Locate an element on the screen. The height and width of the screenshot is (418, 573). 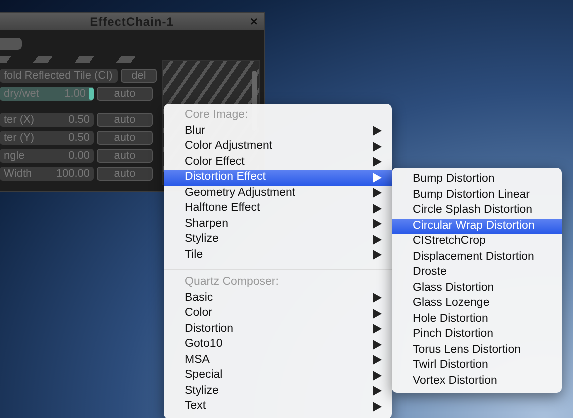
menu-item: Geometry Adjustment is located at coordinates (278, 193).